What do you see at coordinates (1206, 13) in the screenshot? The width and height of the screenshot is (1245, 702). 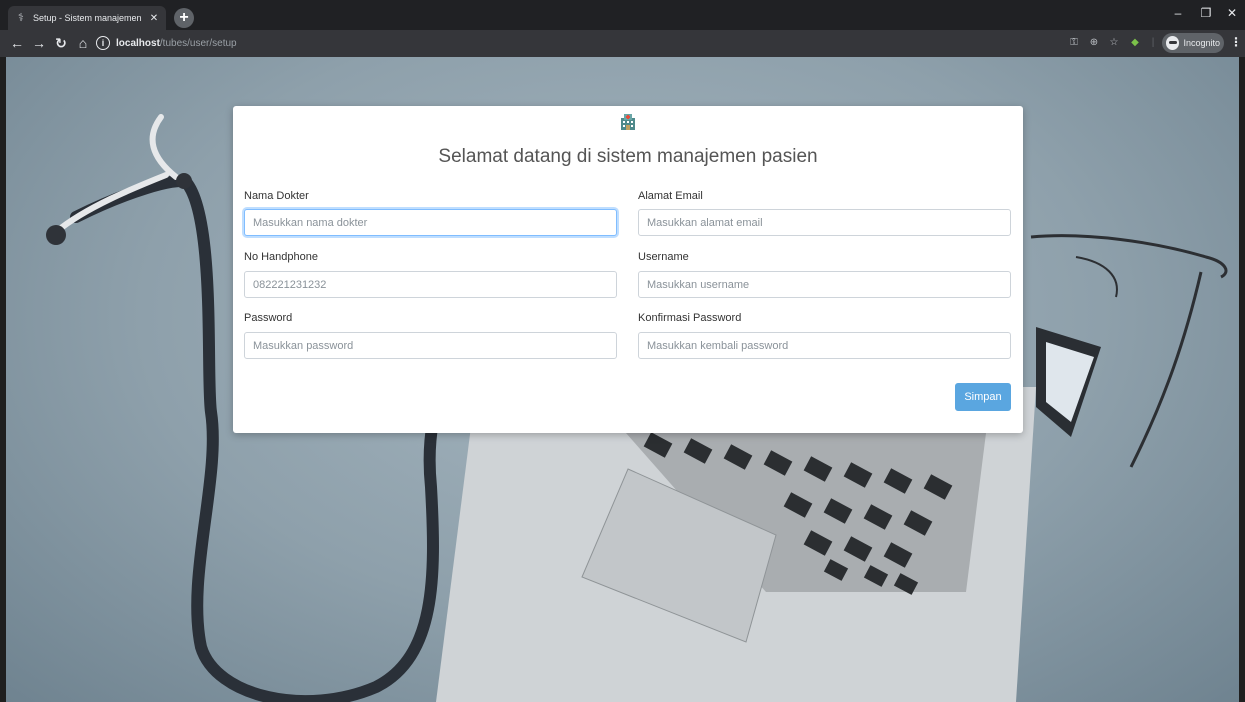 I see `restore-icon: ❐` at bounding box center [1206, 13].